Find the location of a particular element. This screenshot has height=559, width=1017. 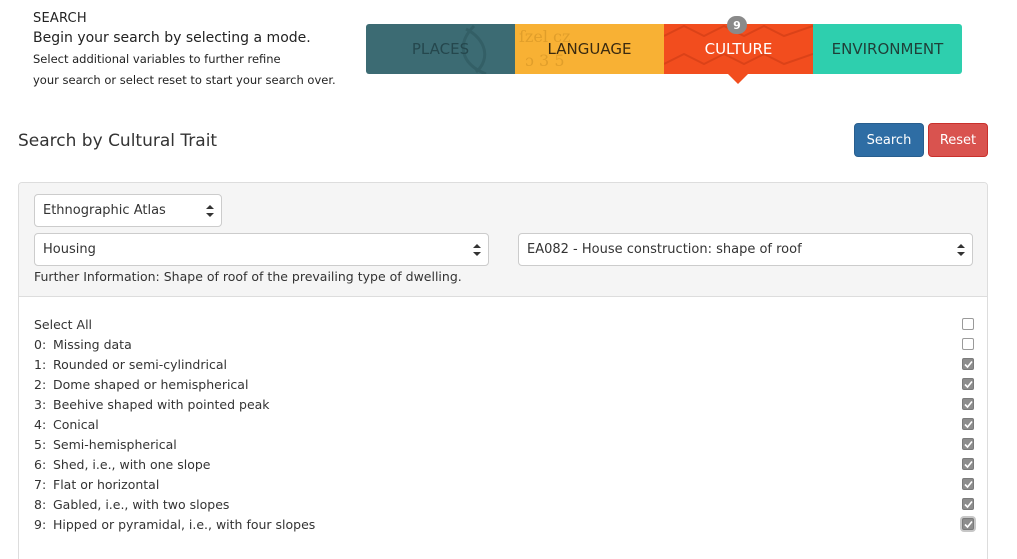

list-item: 8: Gabled, i.e., with two slopes is located at coordinates (504, 504).